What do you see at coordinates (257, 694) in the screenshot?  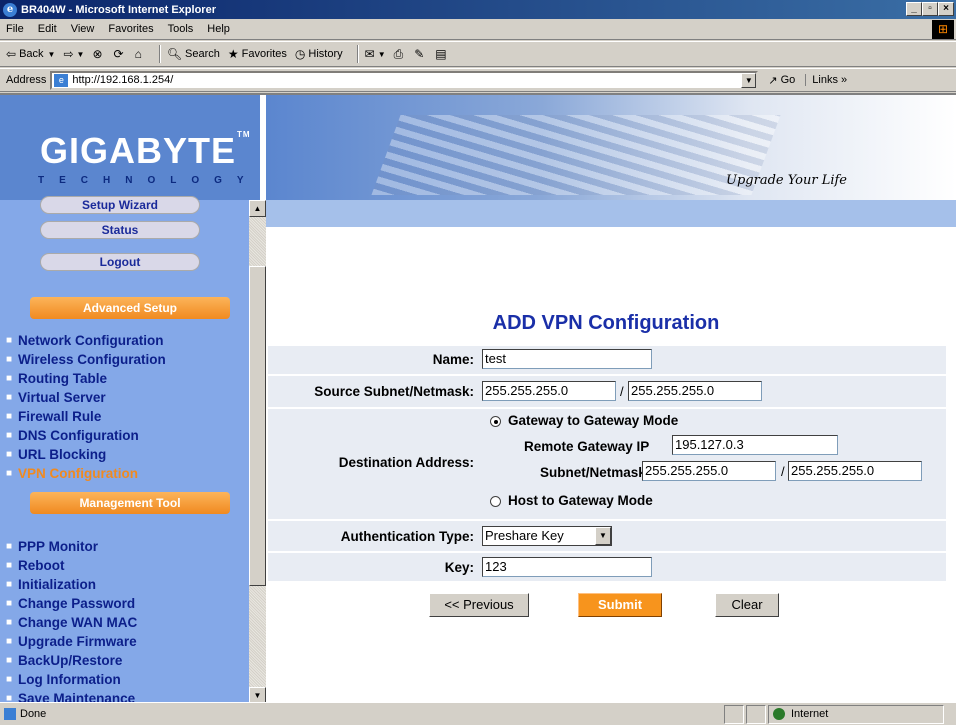 I see `scroll-down-button: ▼` at bounding box center [257, 694].